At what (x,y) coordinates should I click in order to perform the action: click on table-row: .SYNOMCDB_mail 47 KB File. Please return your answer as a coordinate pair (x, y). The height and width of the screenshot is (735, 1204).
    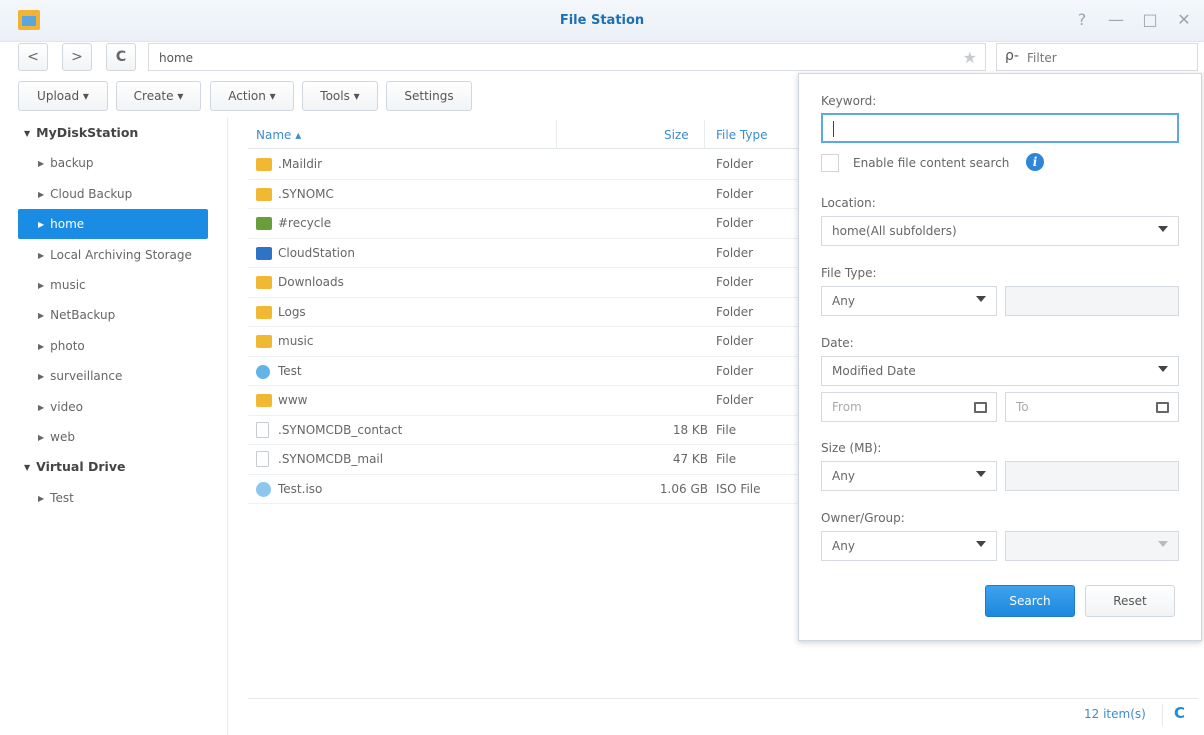
    Looking at the image, I should click on (528, 460).